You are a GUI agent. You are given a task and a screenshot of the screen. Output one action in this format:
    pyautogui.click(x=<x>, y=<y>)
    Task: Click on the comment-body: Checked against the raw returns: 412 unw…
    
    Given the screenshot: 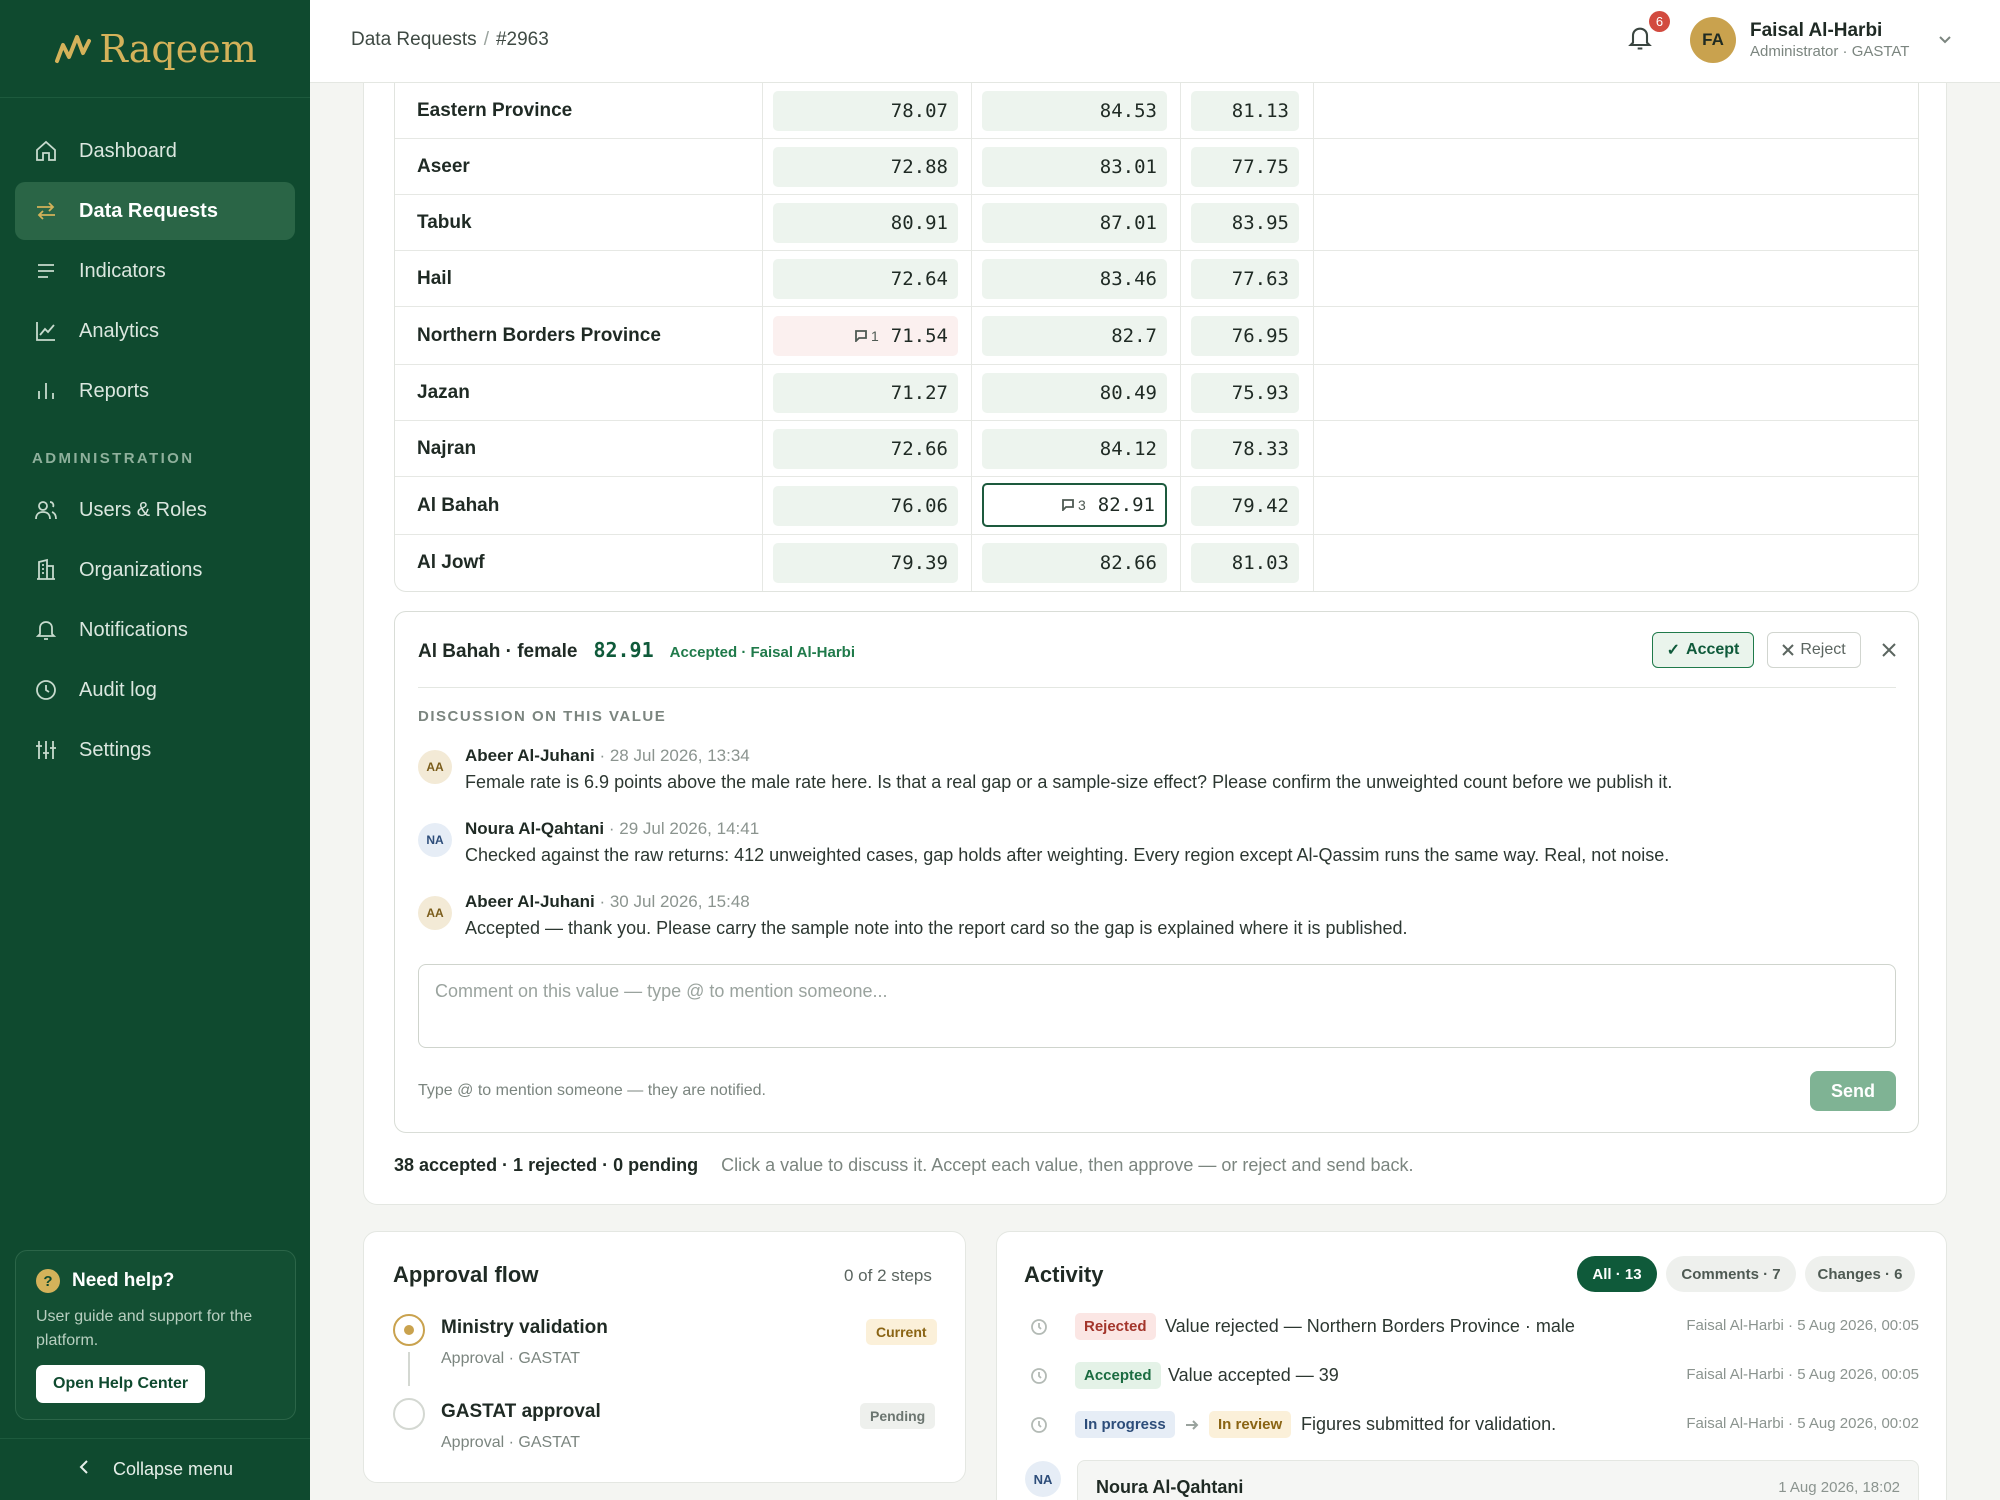 What is the action you would take?
    pyautogui.click(x=1067, y=855)
    